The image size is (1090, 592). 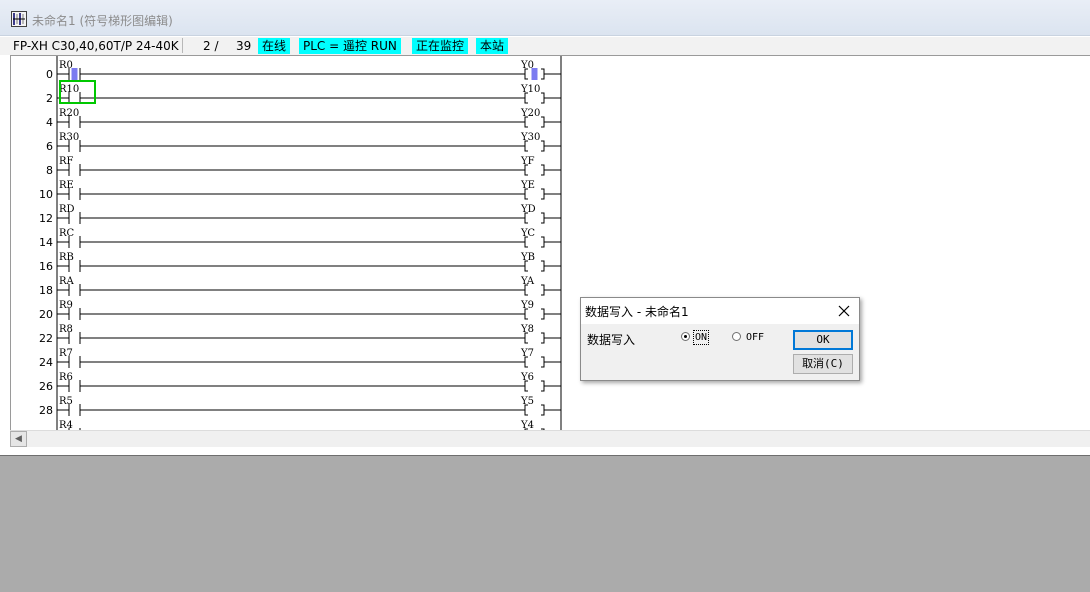 What do you see at coordinates (46, 410) in the screenshot?
I see `step-number: 28` at bounding box center [46, 410].